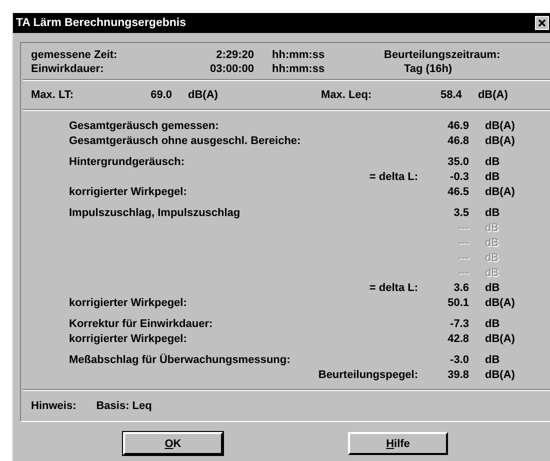 The width and height of the screenshot is (550, 461). What do you see at coordinates (398, 443) in the screenshot?
I see `help-button: Hilfe` at bounding box center [398, 443].